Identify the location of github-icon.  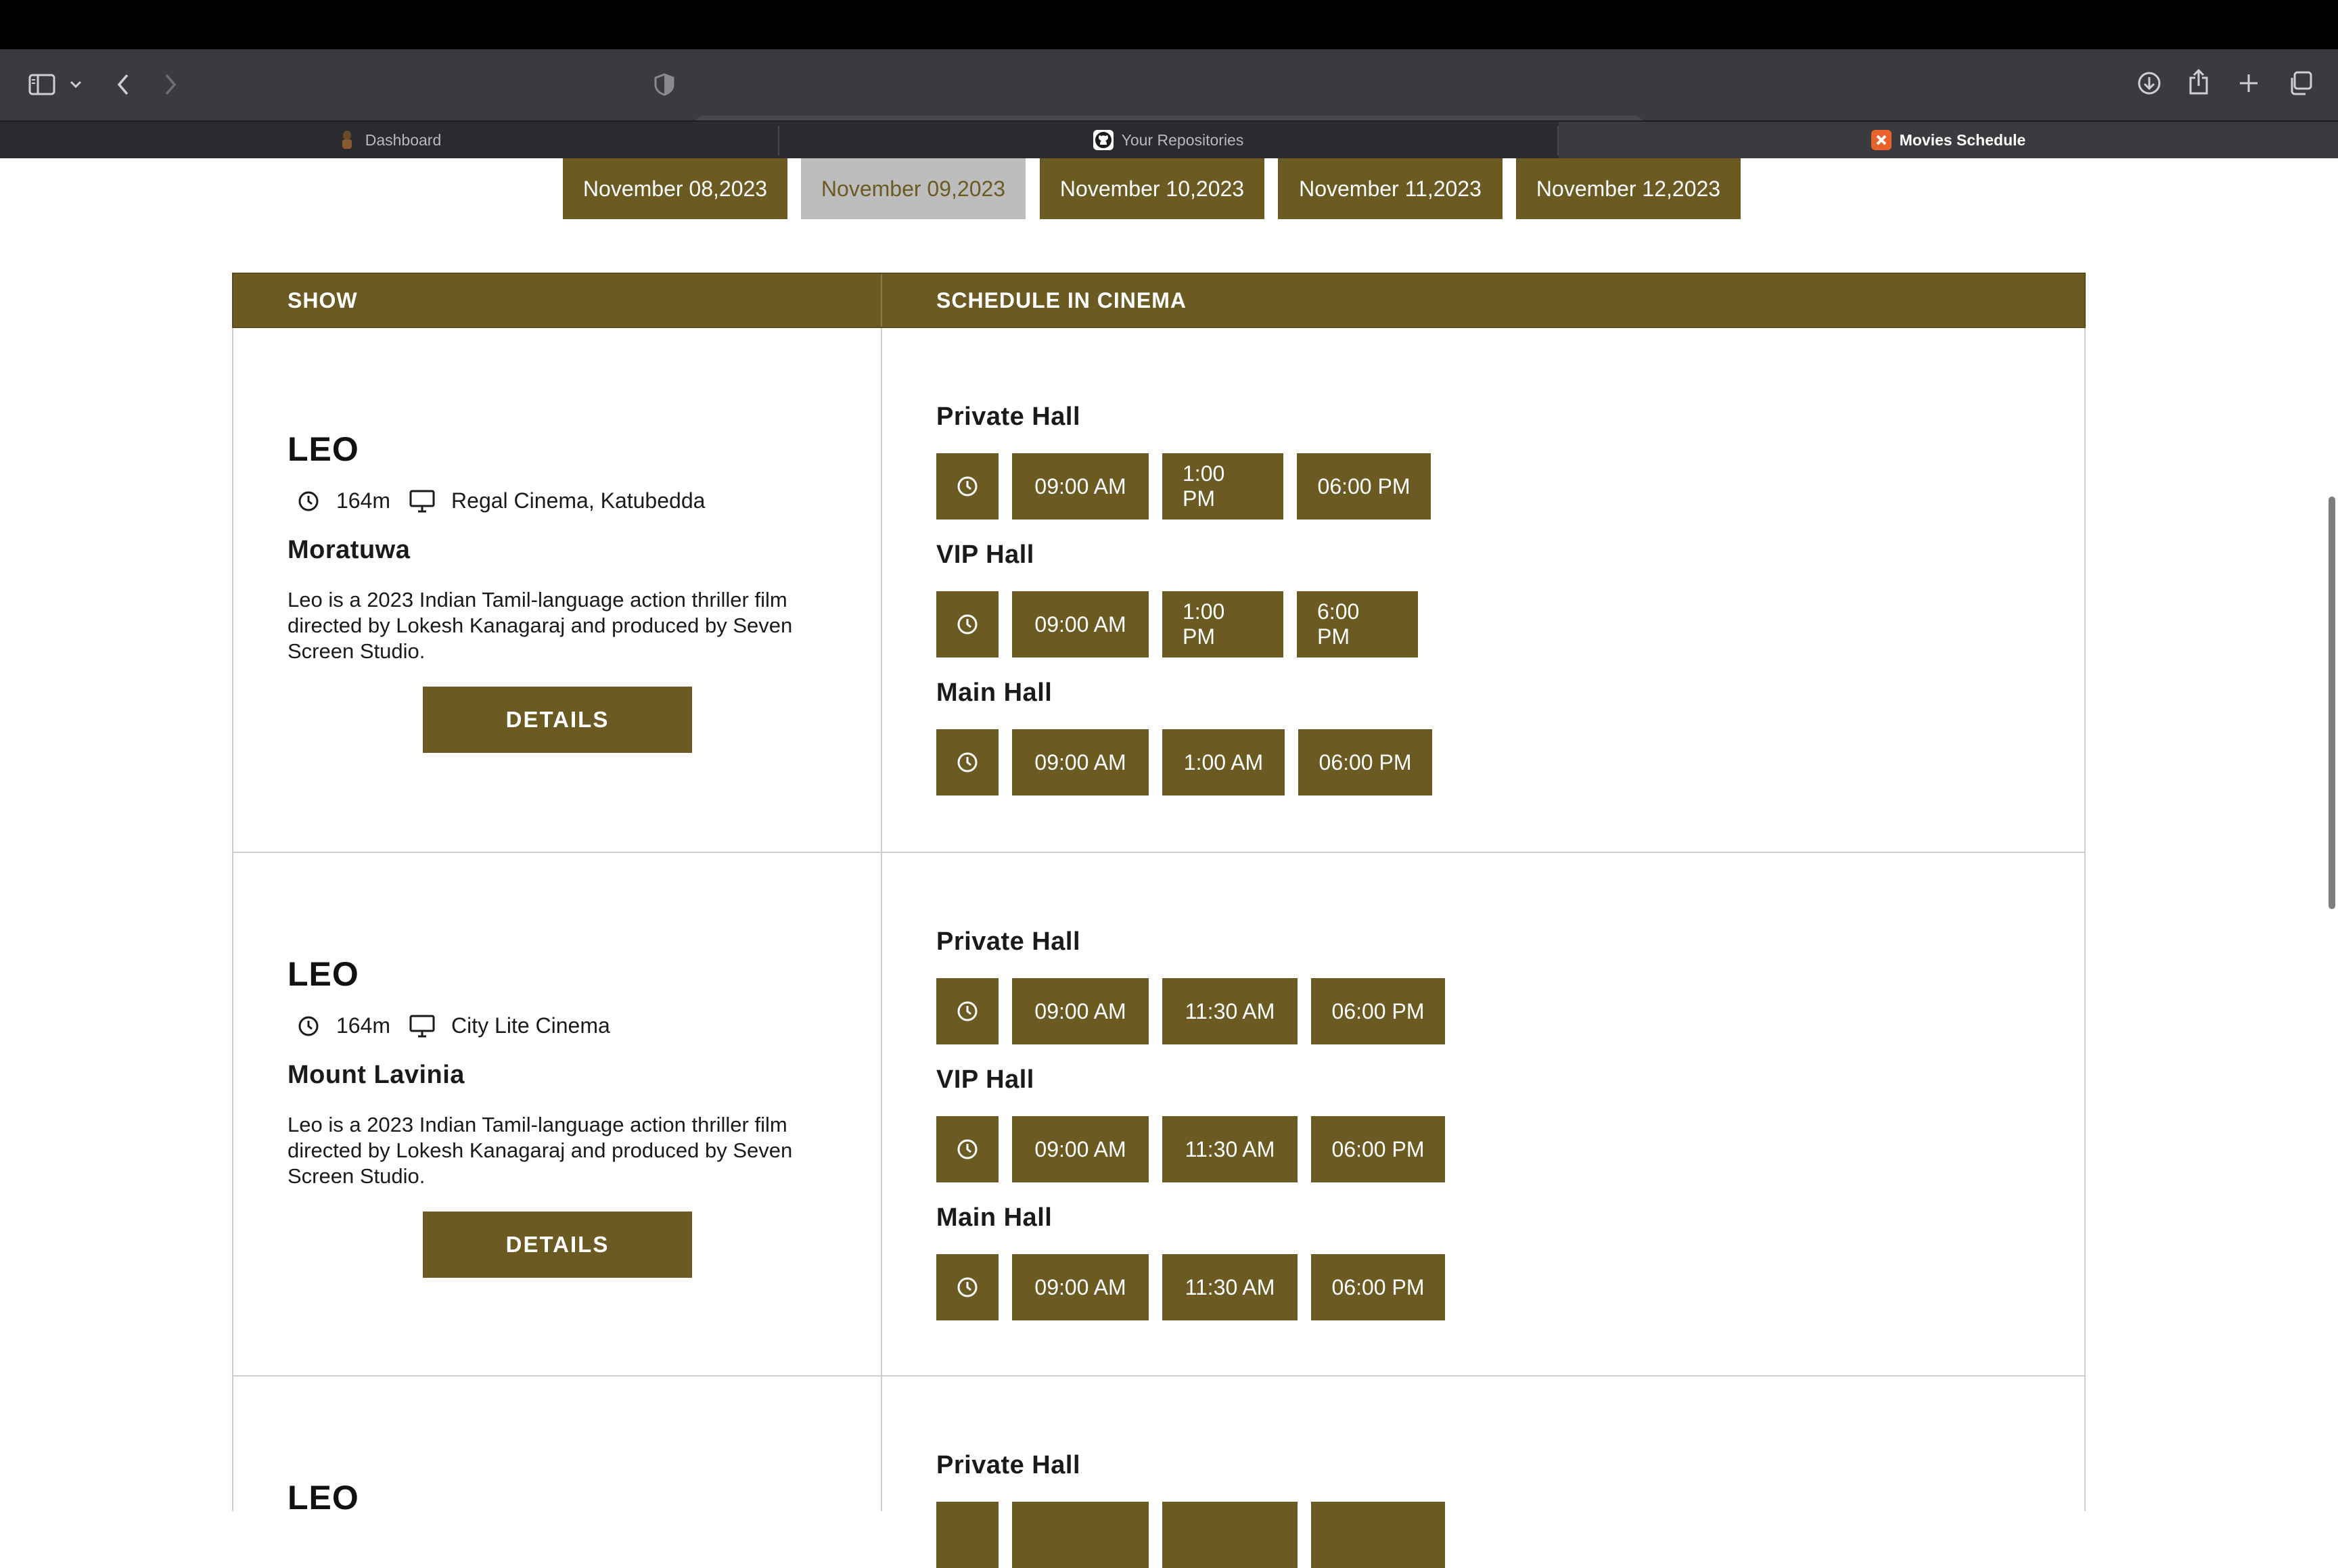
(1103, 140).